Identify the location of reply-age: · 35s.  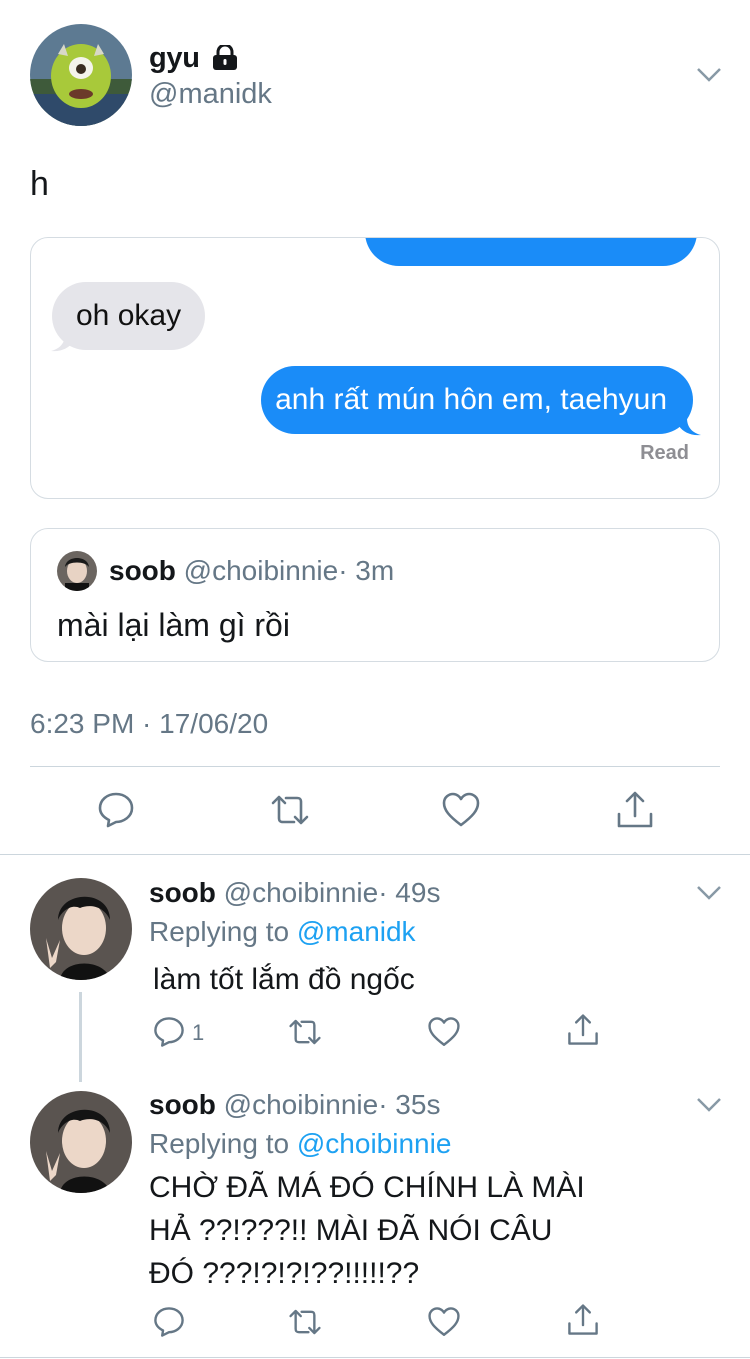
(409, 1104).